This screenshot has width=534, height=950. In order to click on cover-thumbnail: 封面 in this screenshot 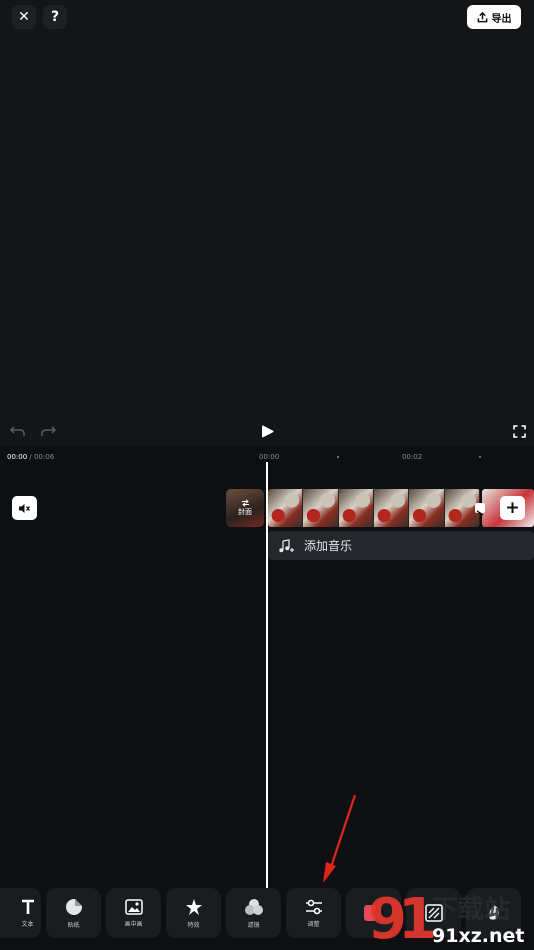, I will do `click(245, 508)`.